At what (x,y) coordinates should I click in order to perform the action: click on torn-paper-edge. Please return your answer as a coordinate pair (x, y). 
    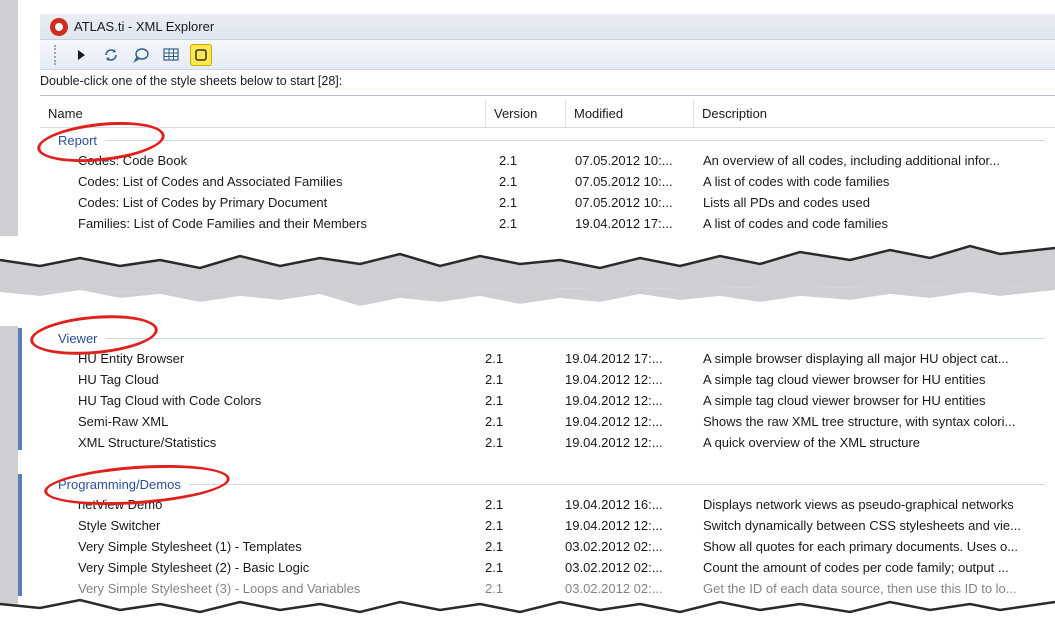
    Looking at the image, I should click on (527, 281).